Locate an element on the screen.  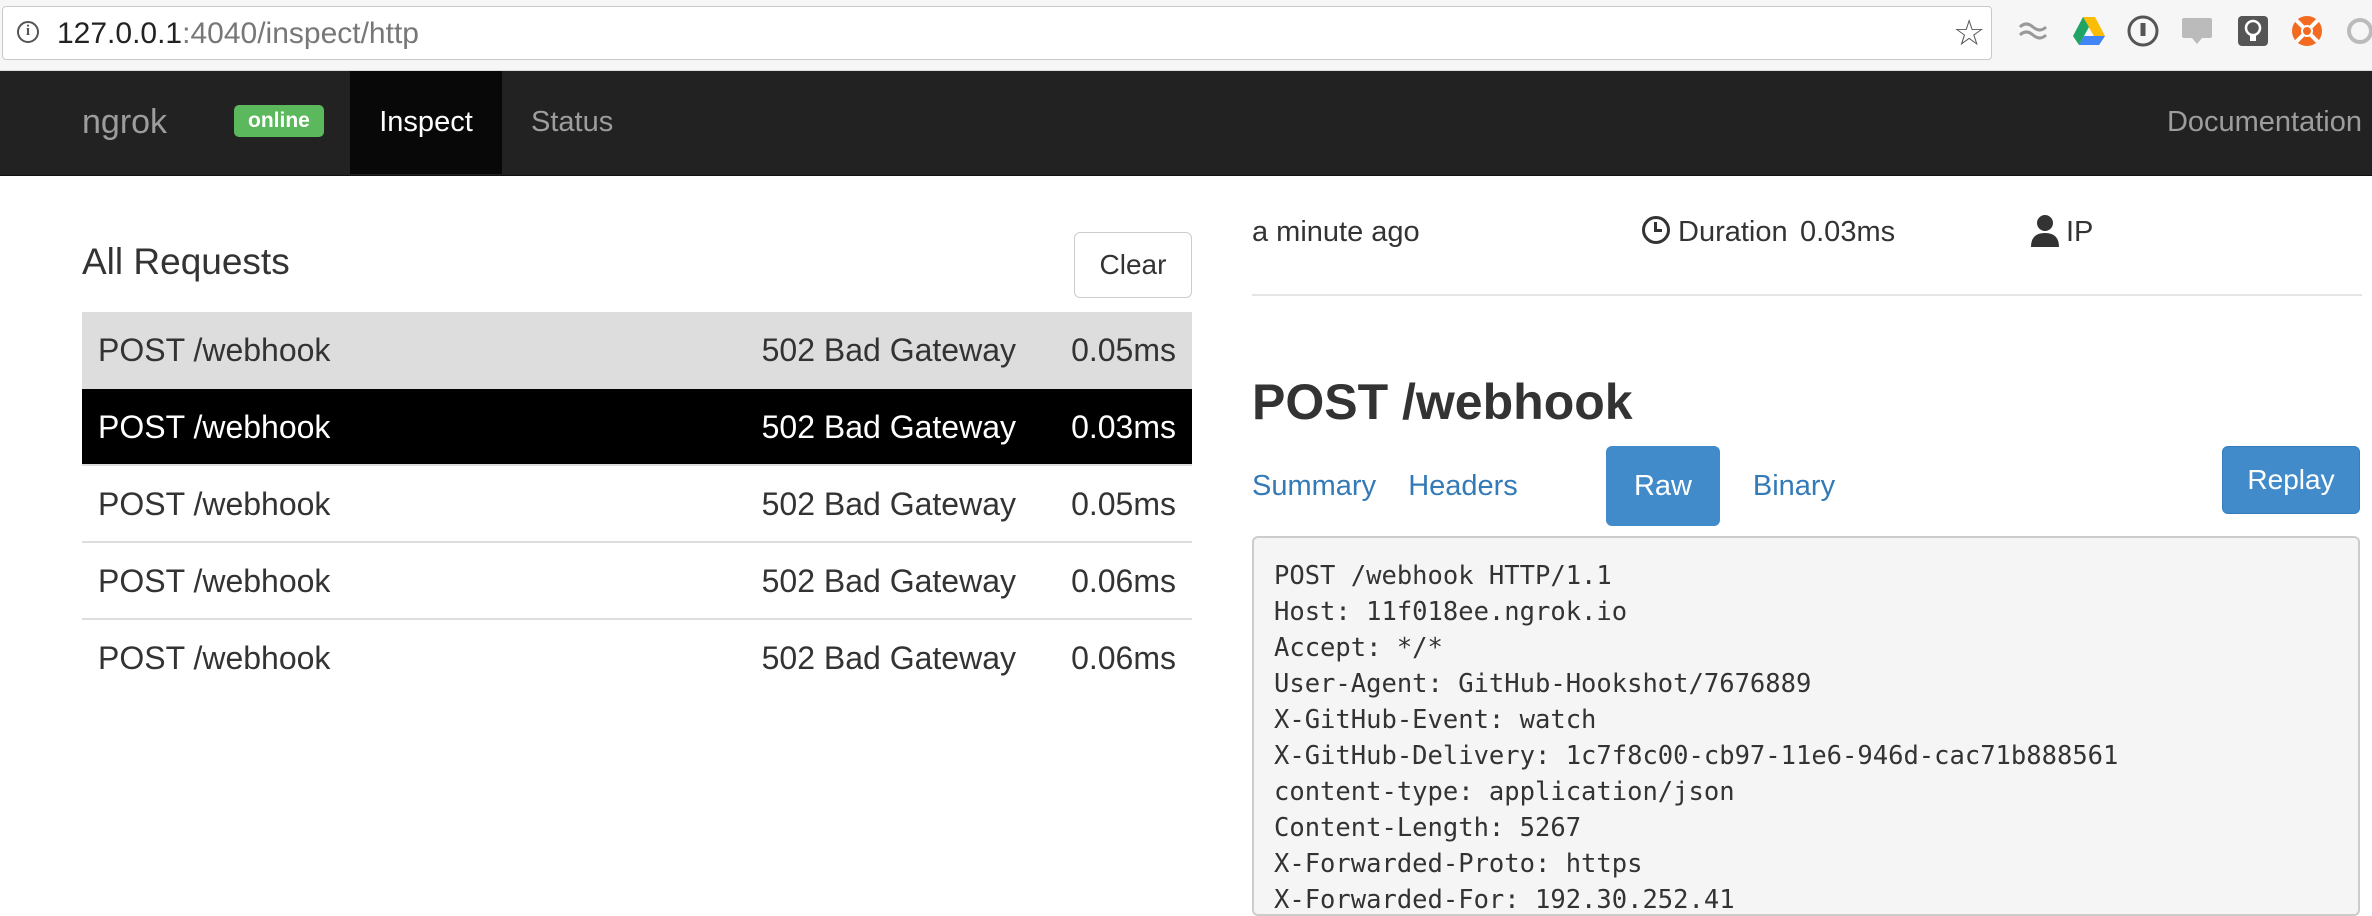
raw-line: Content-Length: 5267 is located at coordinates (1428, 828).